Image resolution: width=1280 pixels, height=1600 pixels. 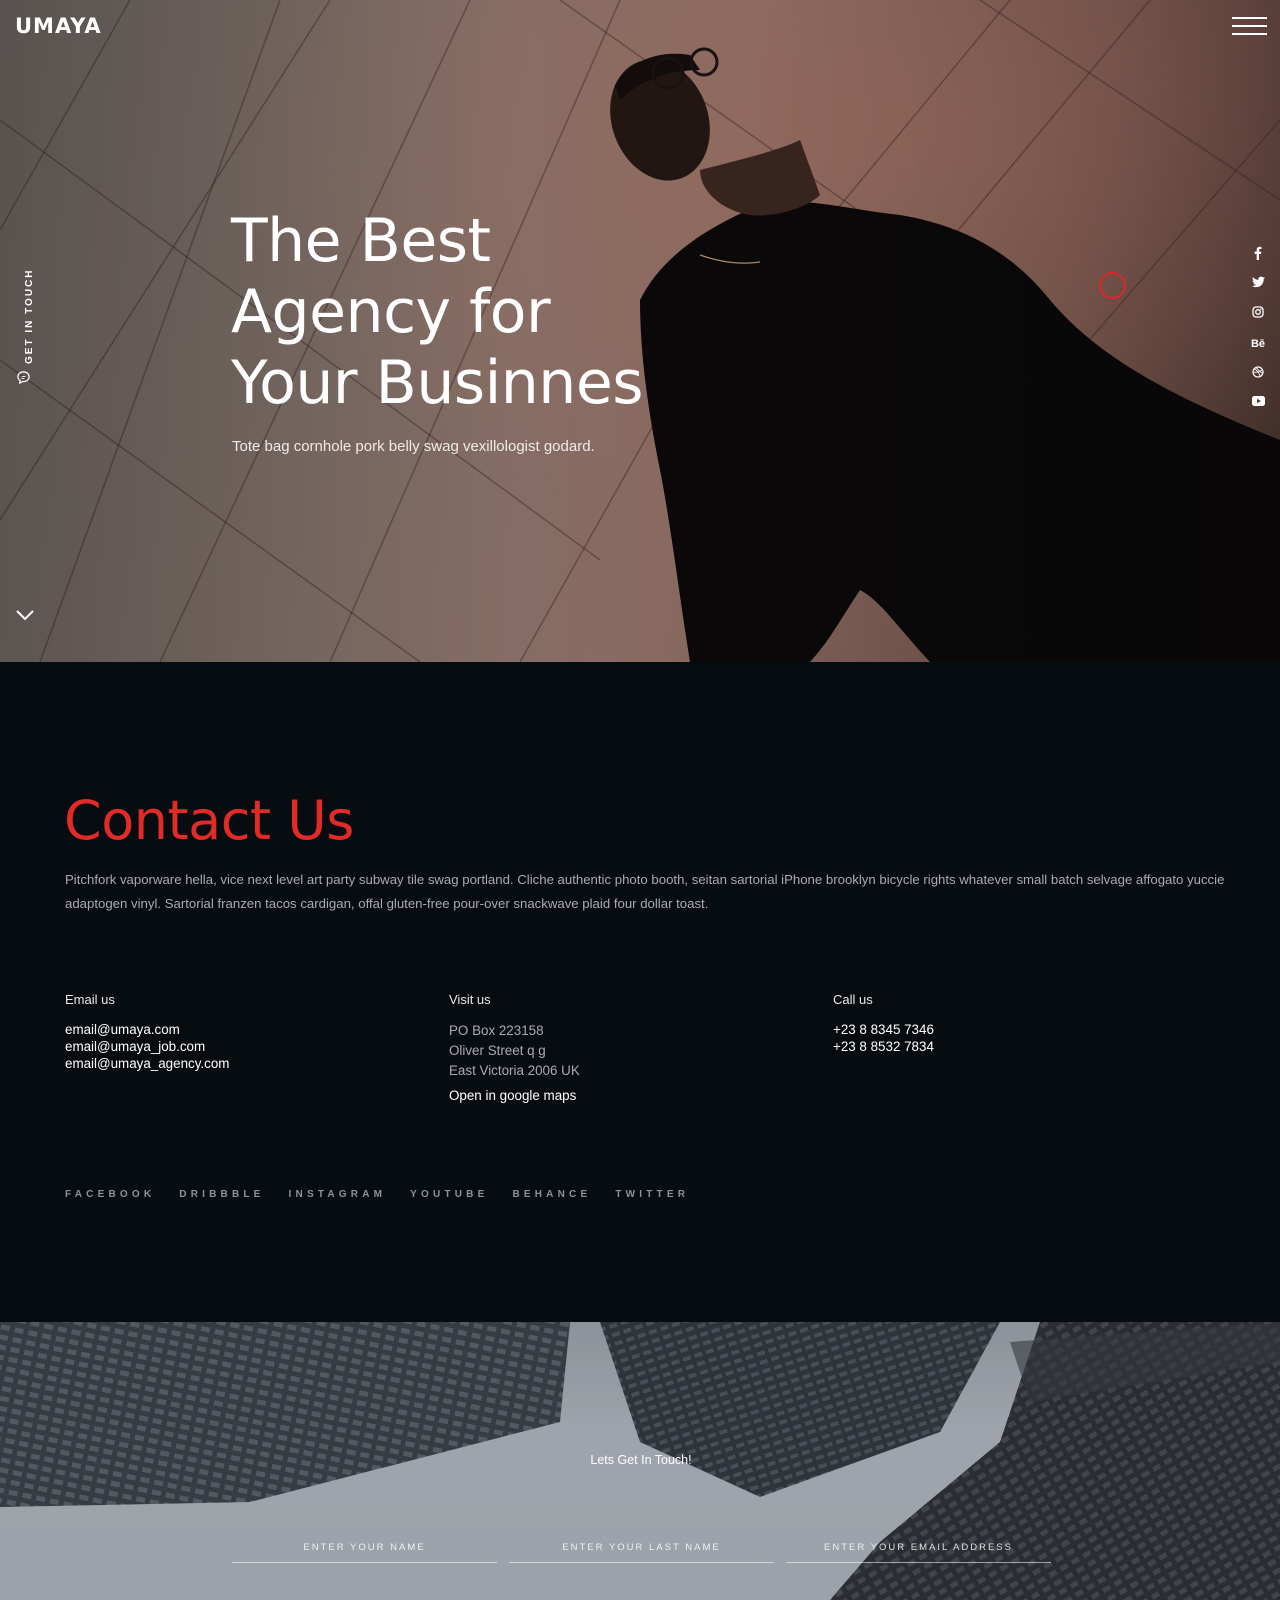 What do you see at coordinates (245, 1063) in the screenshot?
I see `email-link: email@umaya_agency.com` at bounding box center [245, 1063].